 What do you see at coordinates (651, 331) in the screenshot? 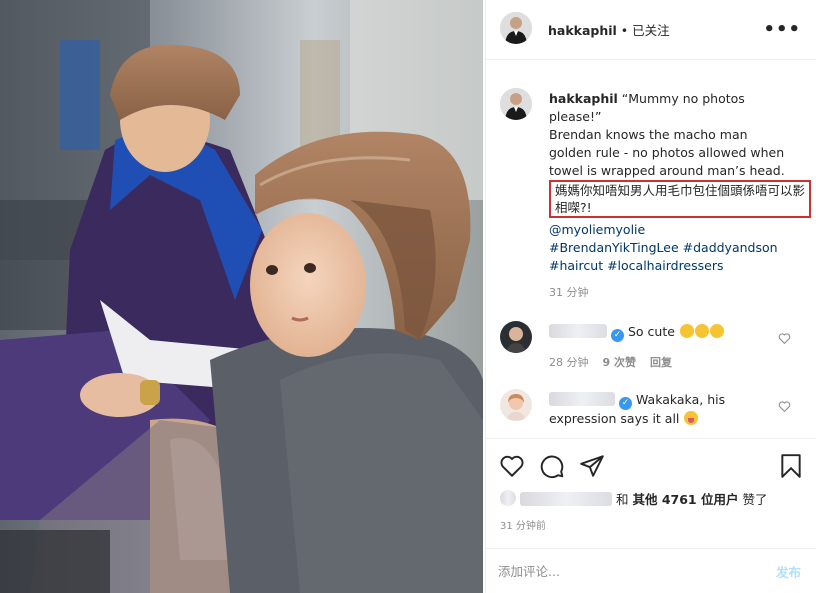
I see `comment-text: So cute` at bounding box center [651, 331].